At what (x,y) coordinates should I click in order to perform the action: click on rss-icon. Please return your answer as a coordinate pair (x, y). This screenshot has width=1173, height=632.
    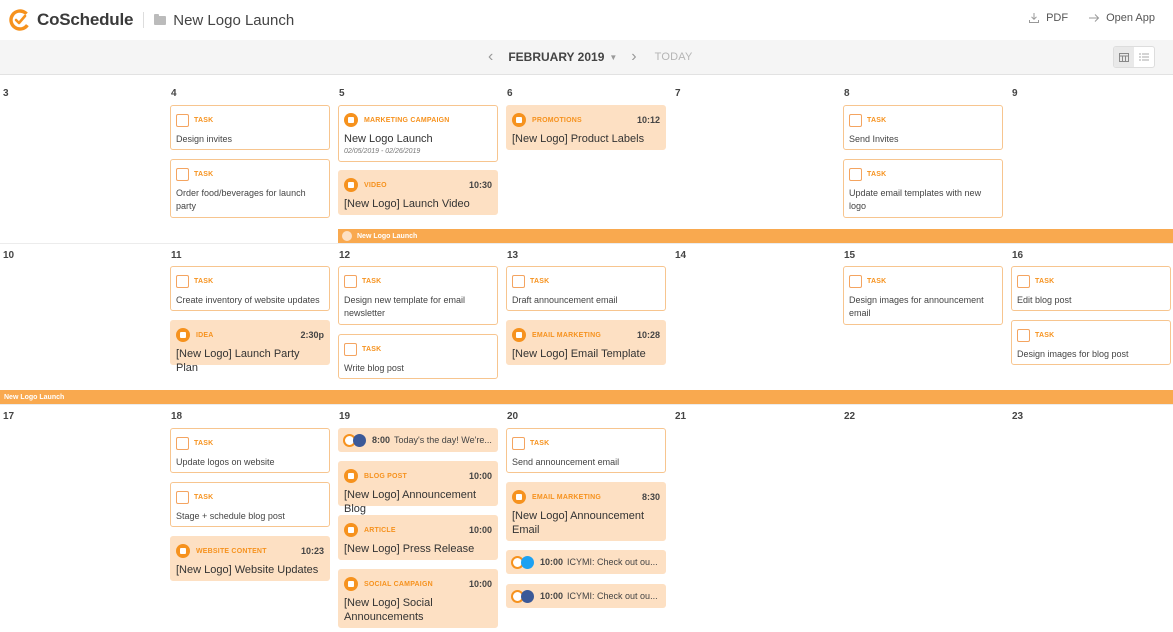
    Looking at the image, I should click on (351, 476).